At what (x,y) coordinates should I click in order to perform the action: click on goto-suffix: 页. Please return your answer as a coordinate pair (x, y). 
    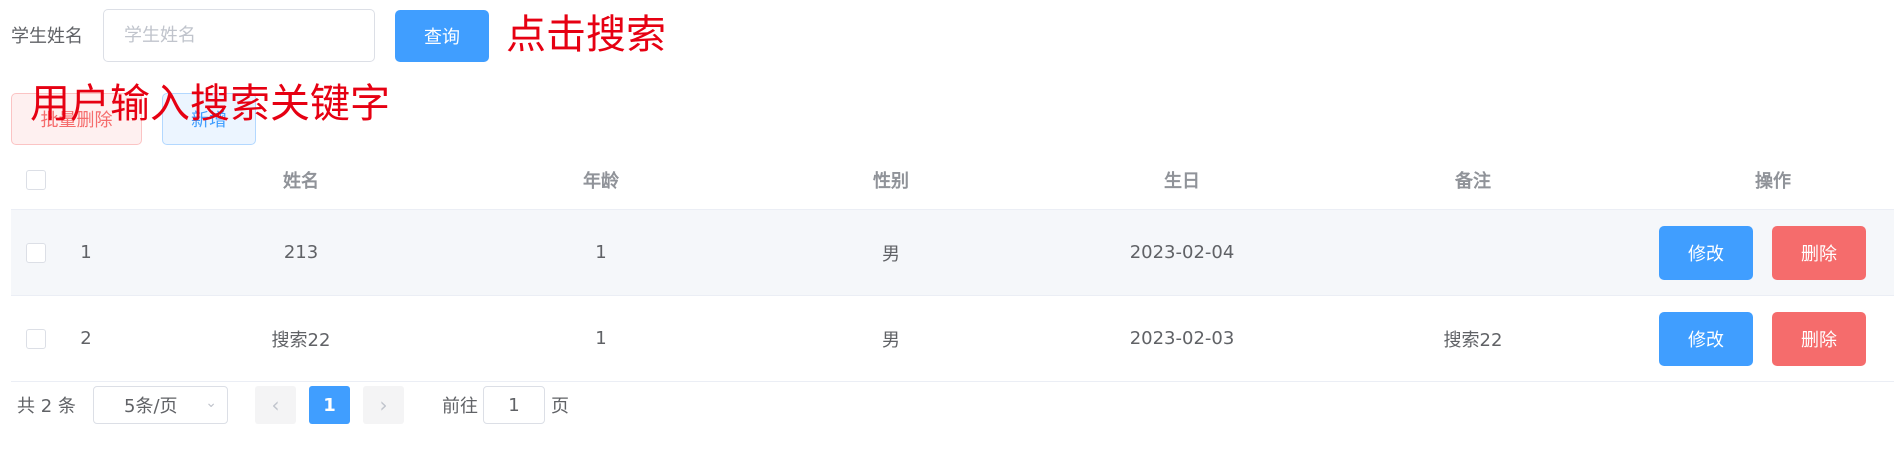
    Looking at the image, I should click on (560, 406).